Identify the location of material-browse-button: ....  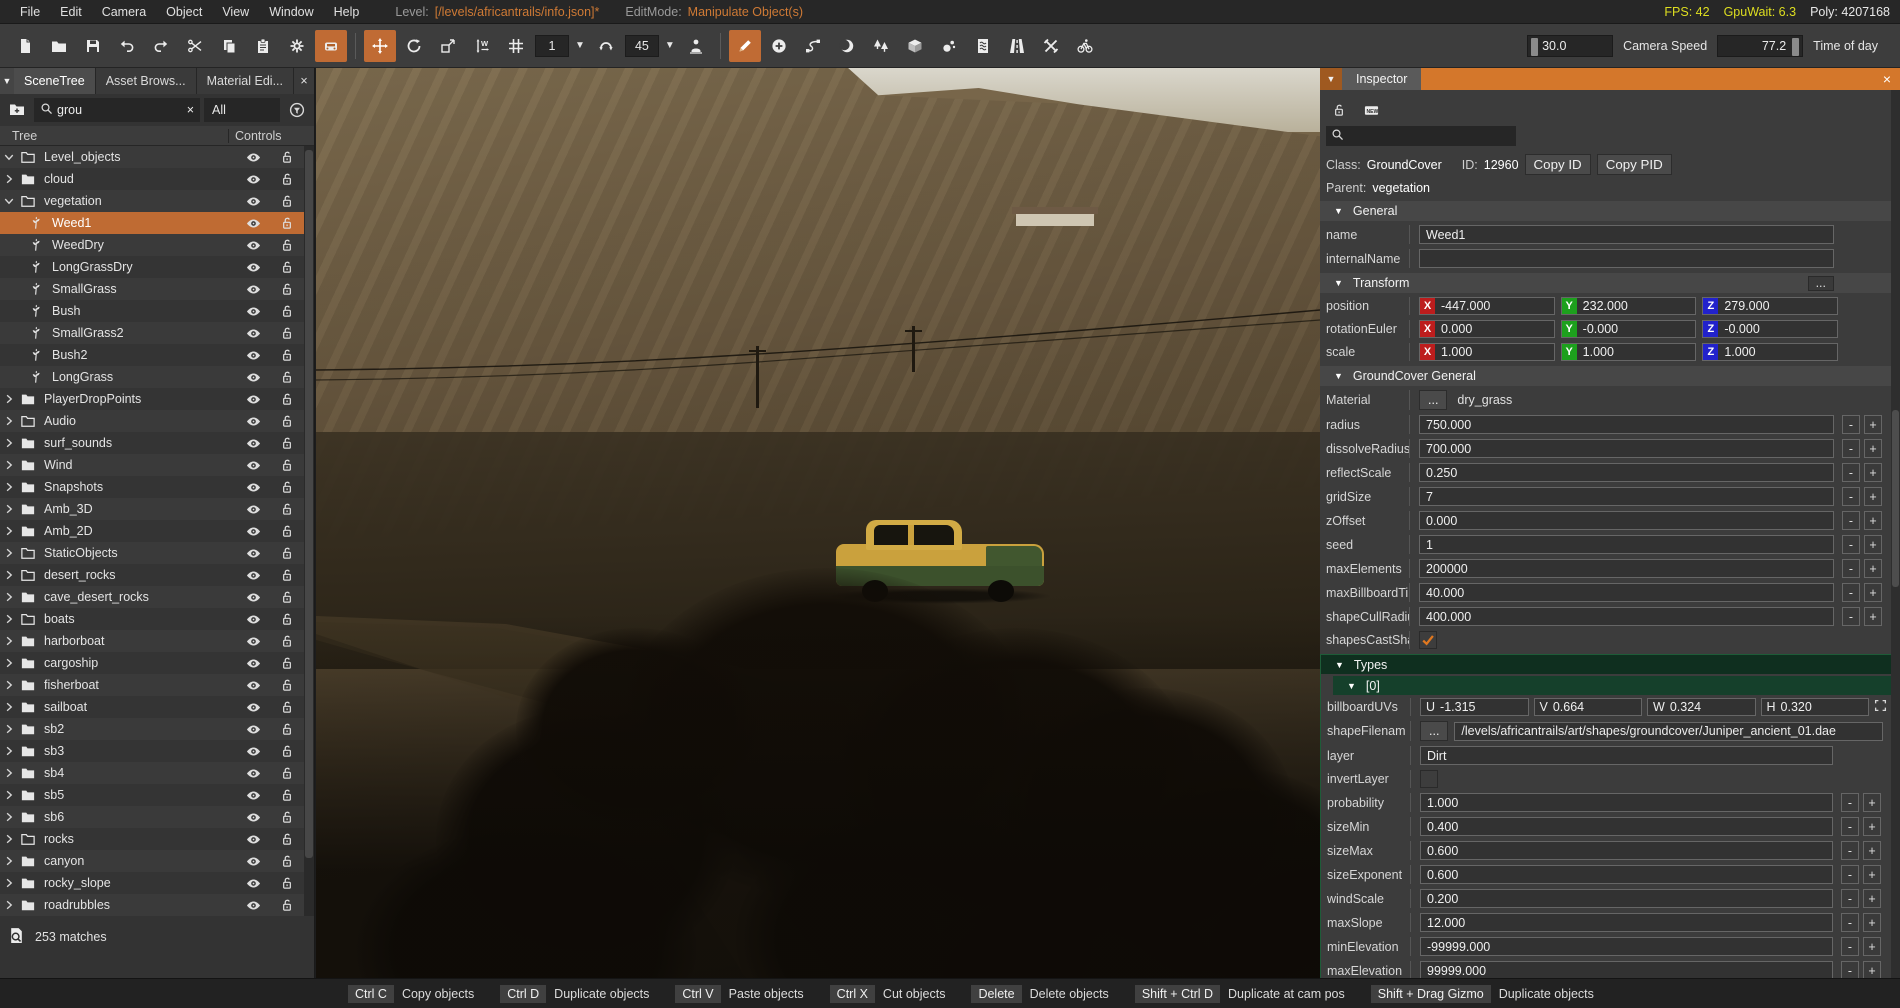
(1433, 400).